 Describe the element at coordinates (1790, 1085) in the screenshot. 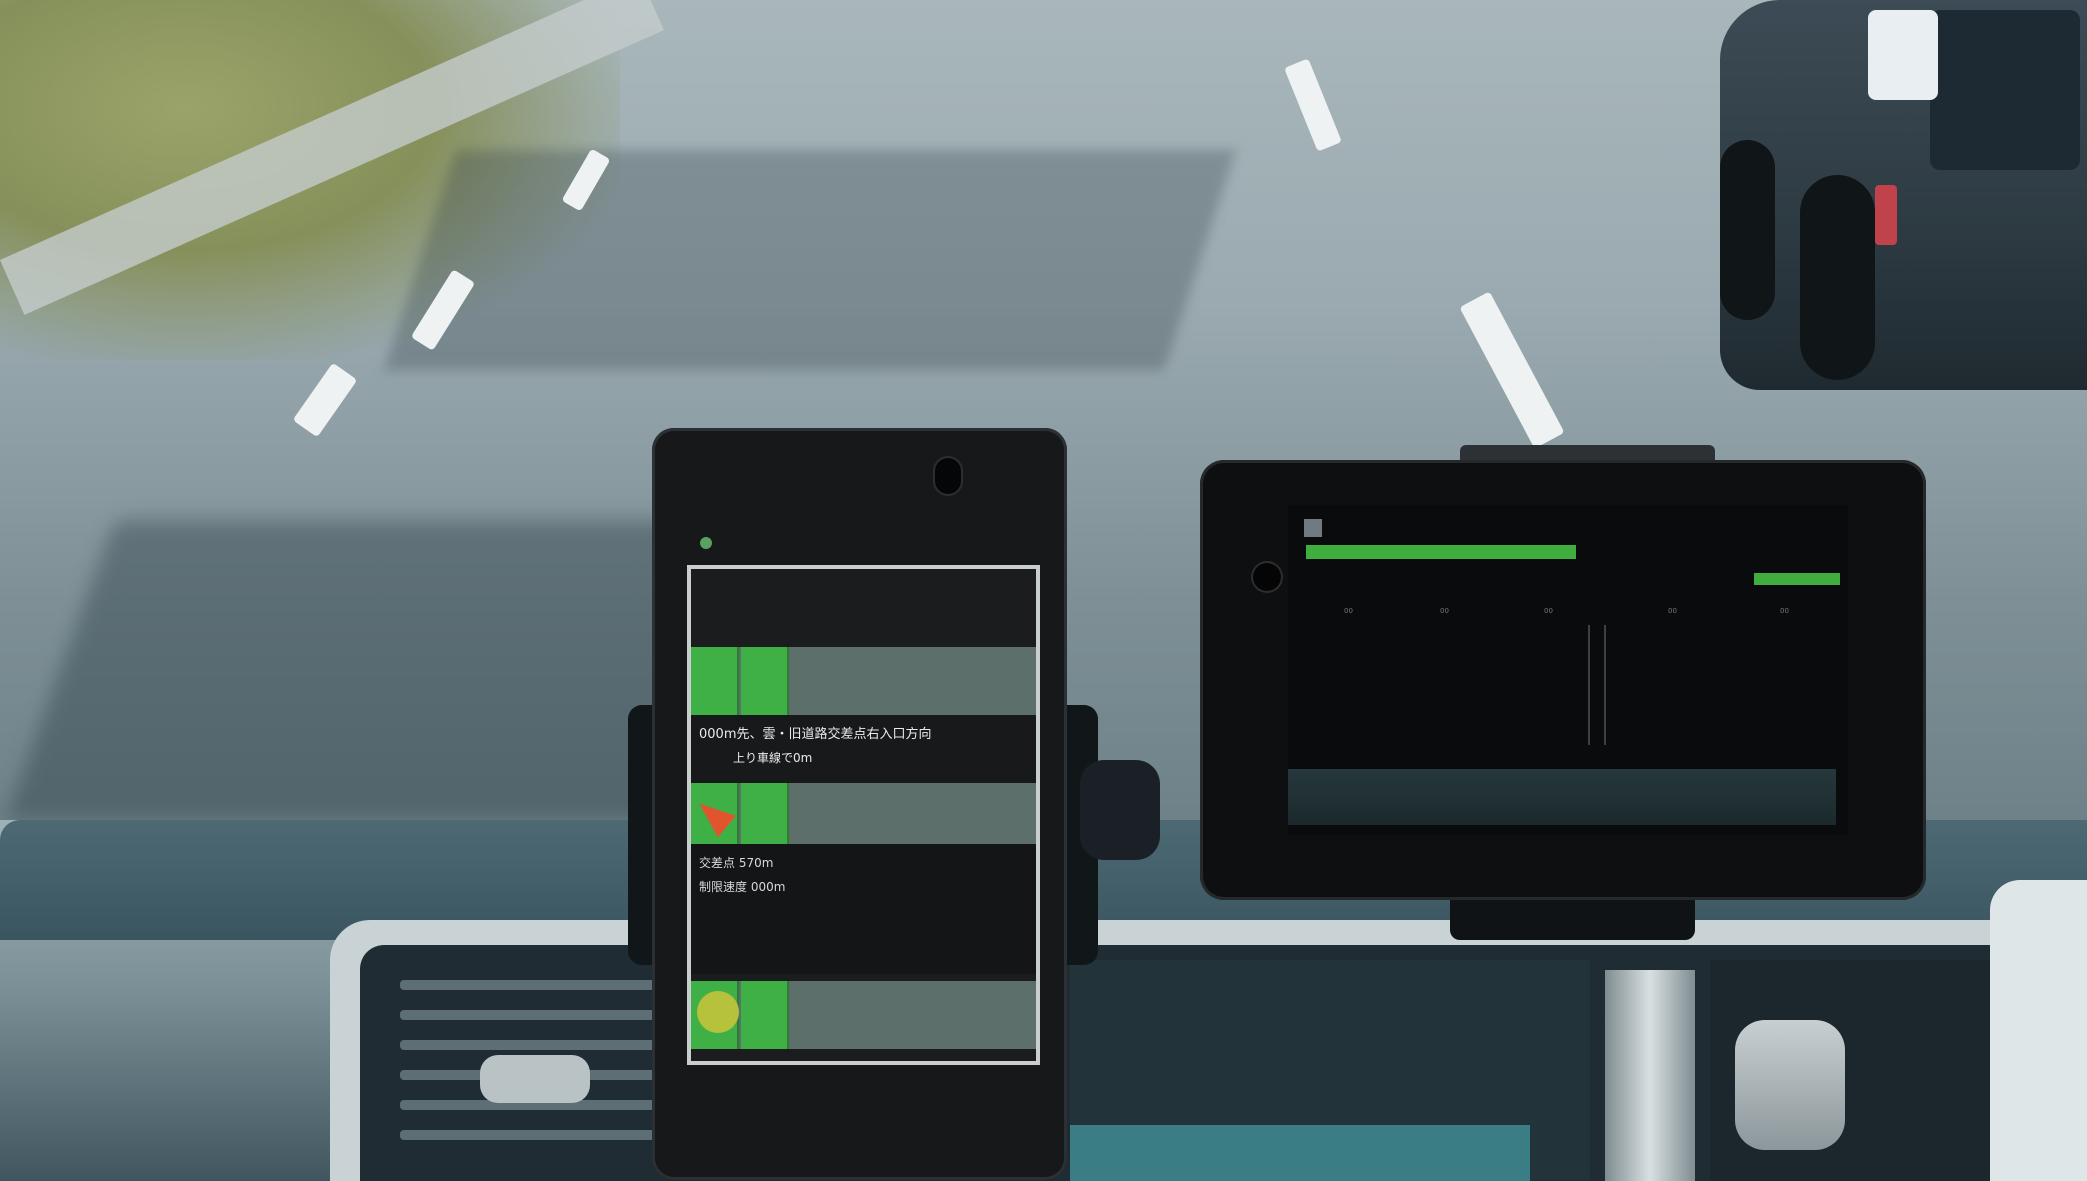

I see `vent-knob-right` at that location.